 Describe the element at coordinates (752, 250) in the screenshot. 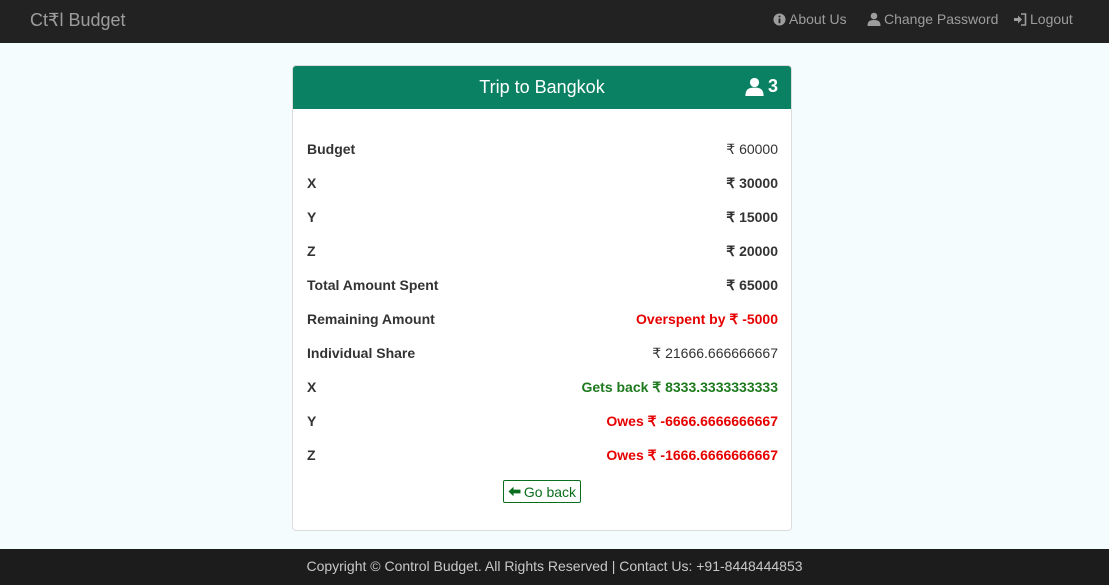

I see `row-value: ₹ 20000` at that location.